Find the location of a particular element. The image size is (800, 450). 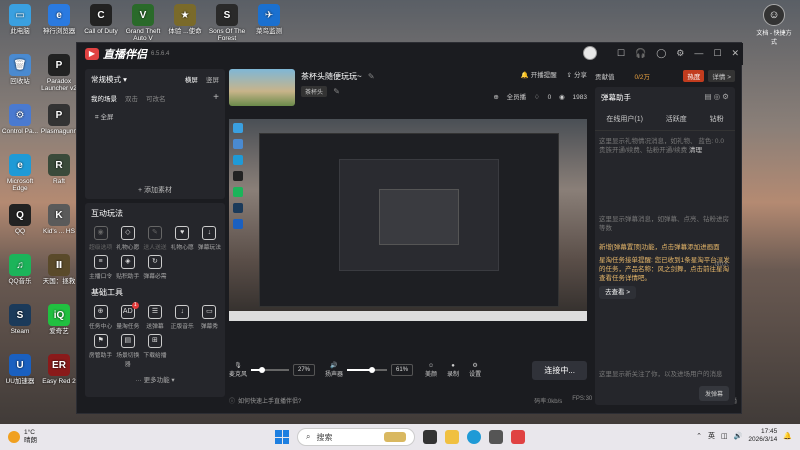

settings-button: ⚙ 设置 is located at coordinates (475, 370).